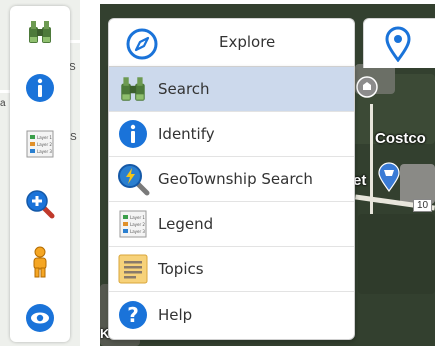  I want to click on menu-item-identify: Identify, so click(231, 134).